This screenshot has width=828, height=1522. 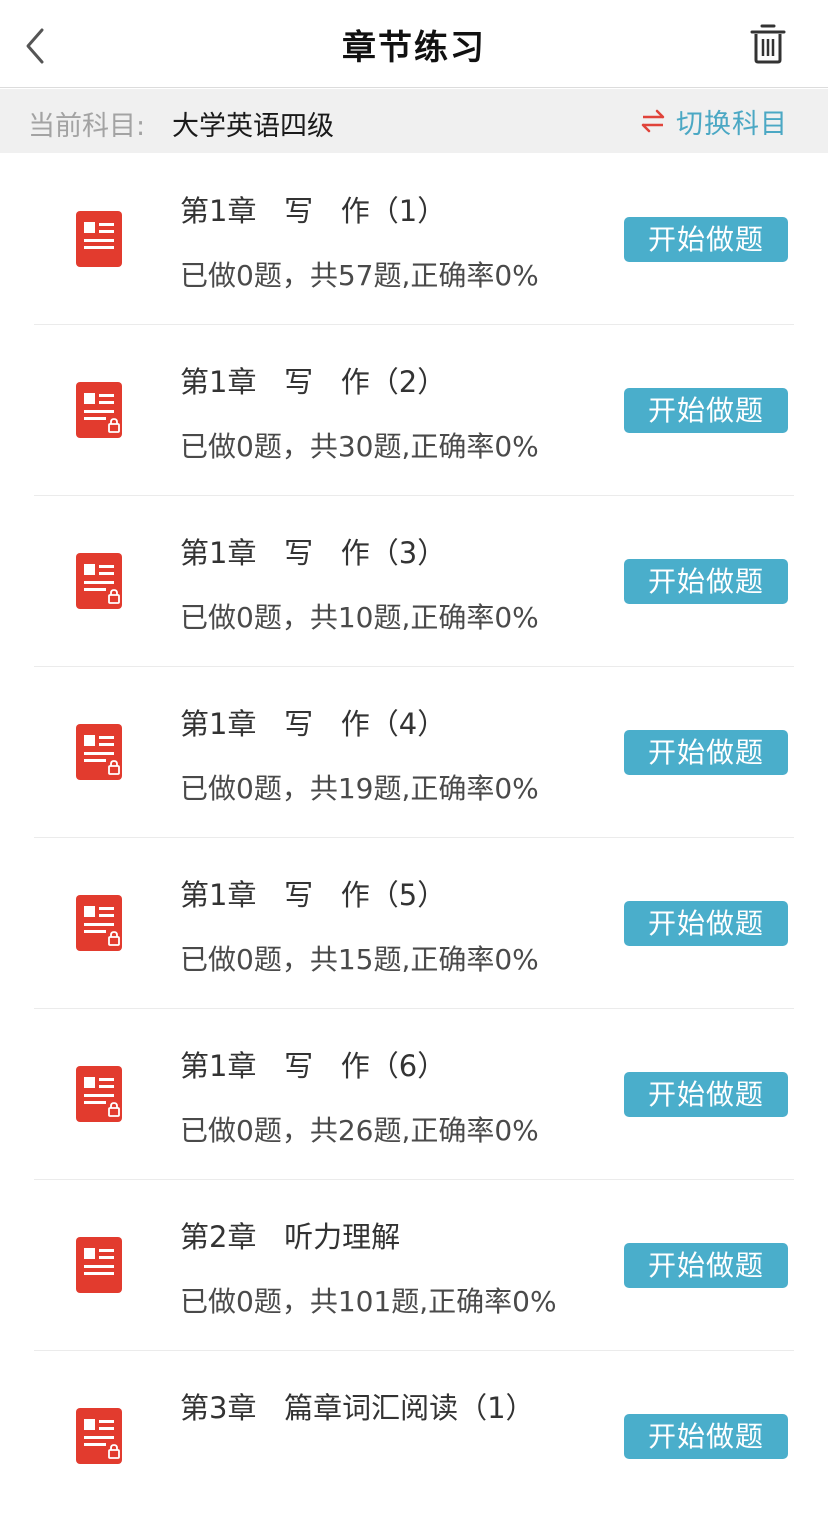 What do you see at coordinates (359, 1130) in the screenshot?
I see `chapter-stats: 已做0题，共26题,正确率0%` at bounding box center [359, 1130].